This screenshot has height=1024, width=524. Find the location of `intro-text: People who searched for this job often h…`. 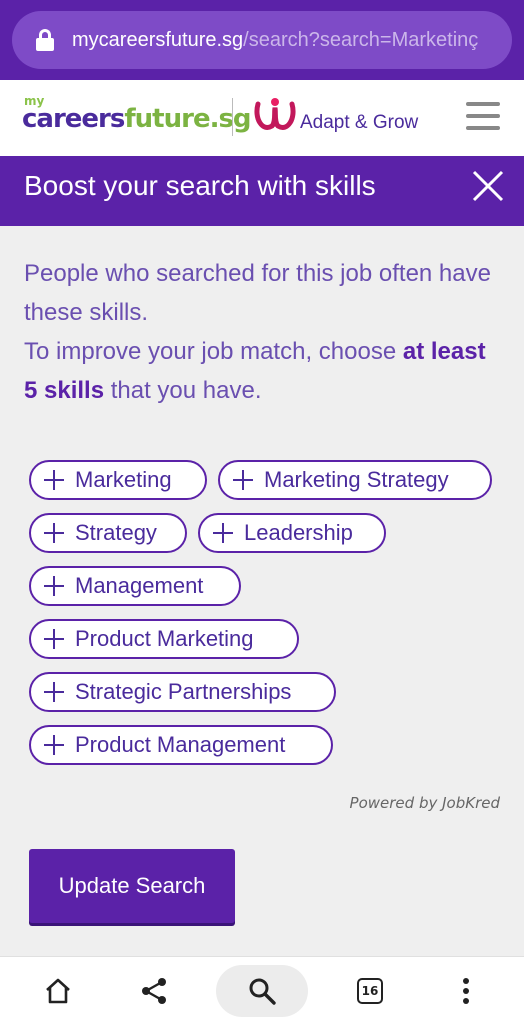

intro-text: People who searched for this job often h… is located at coordinates (264, 332).